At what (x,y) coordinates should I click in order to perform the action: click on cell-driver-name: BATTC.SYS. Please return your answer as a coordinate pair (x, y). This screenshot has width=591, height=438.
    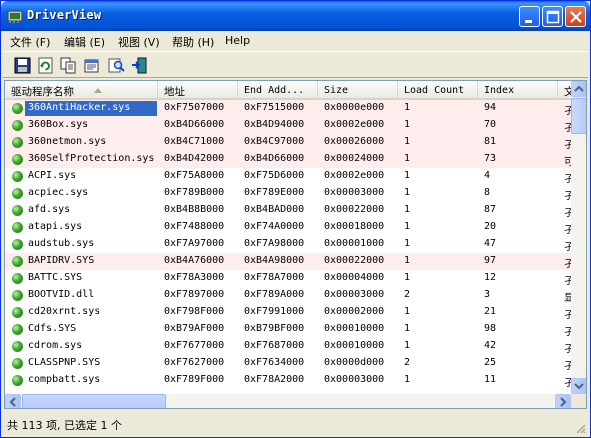
    Looking at the image, I should click on (55, 277).